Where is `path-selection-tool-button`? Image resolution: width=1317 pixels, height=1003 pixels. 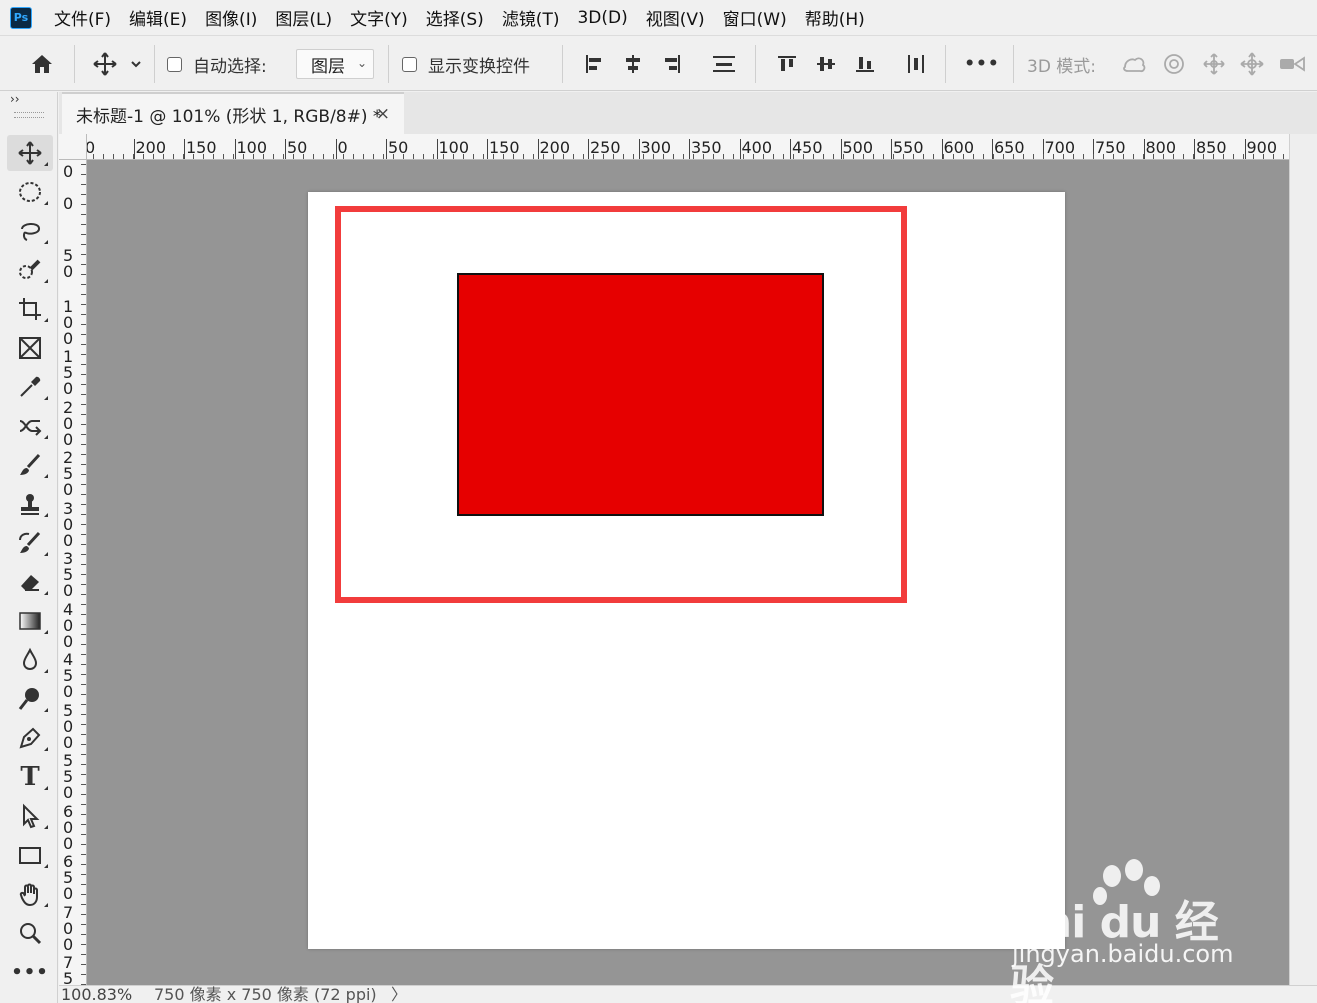 path-selection-tool-button is located at coordinates (30, 816).